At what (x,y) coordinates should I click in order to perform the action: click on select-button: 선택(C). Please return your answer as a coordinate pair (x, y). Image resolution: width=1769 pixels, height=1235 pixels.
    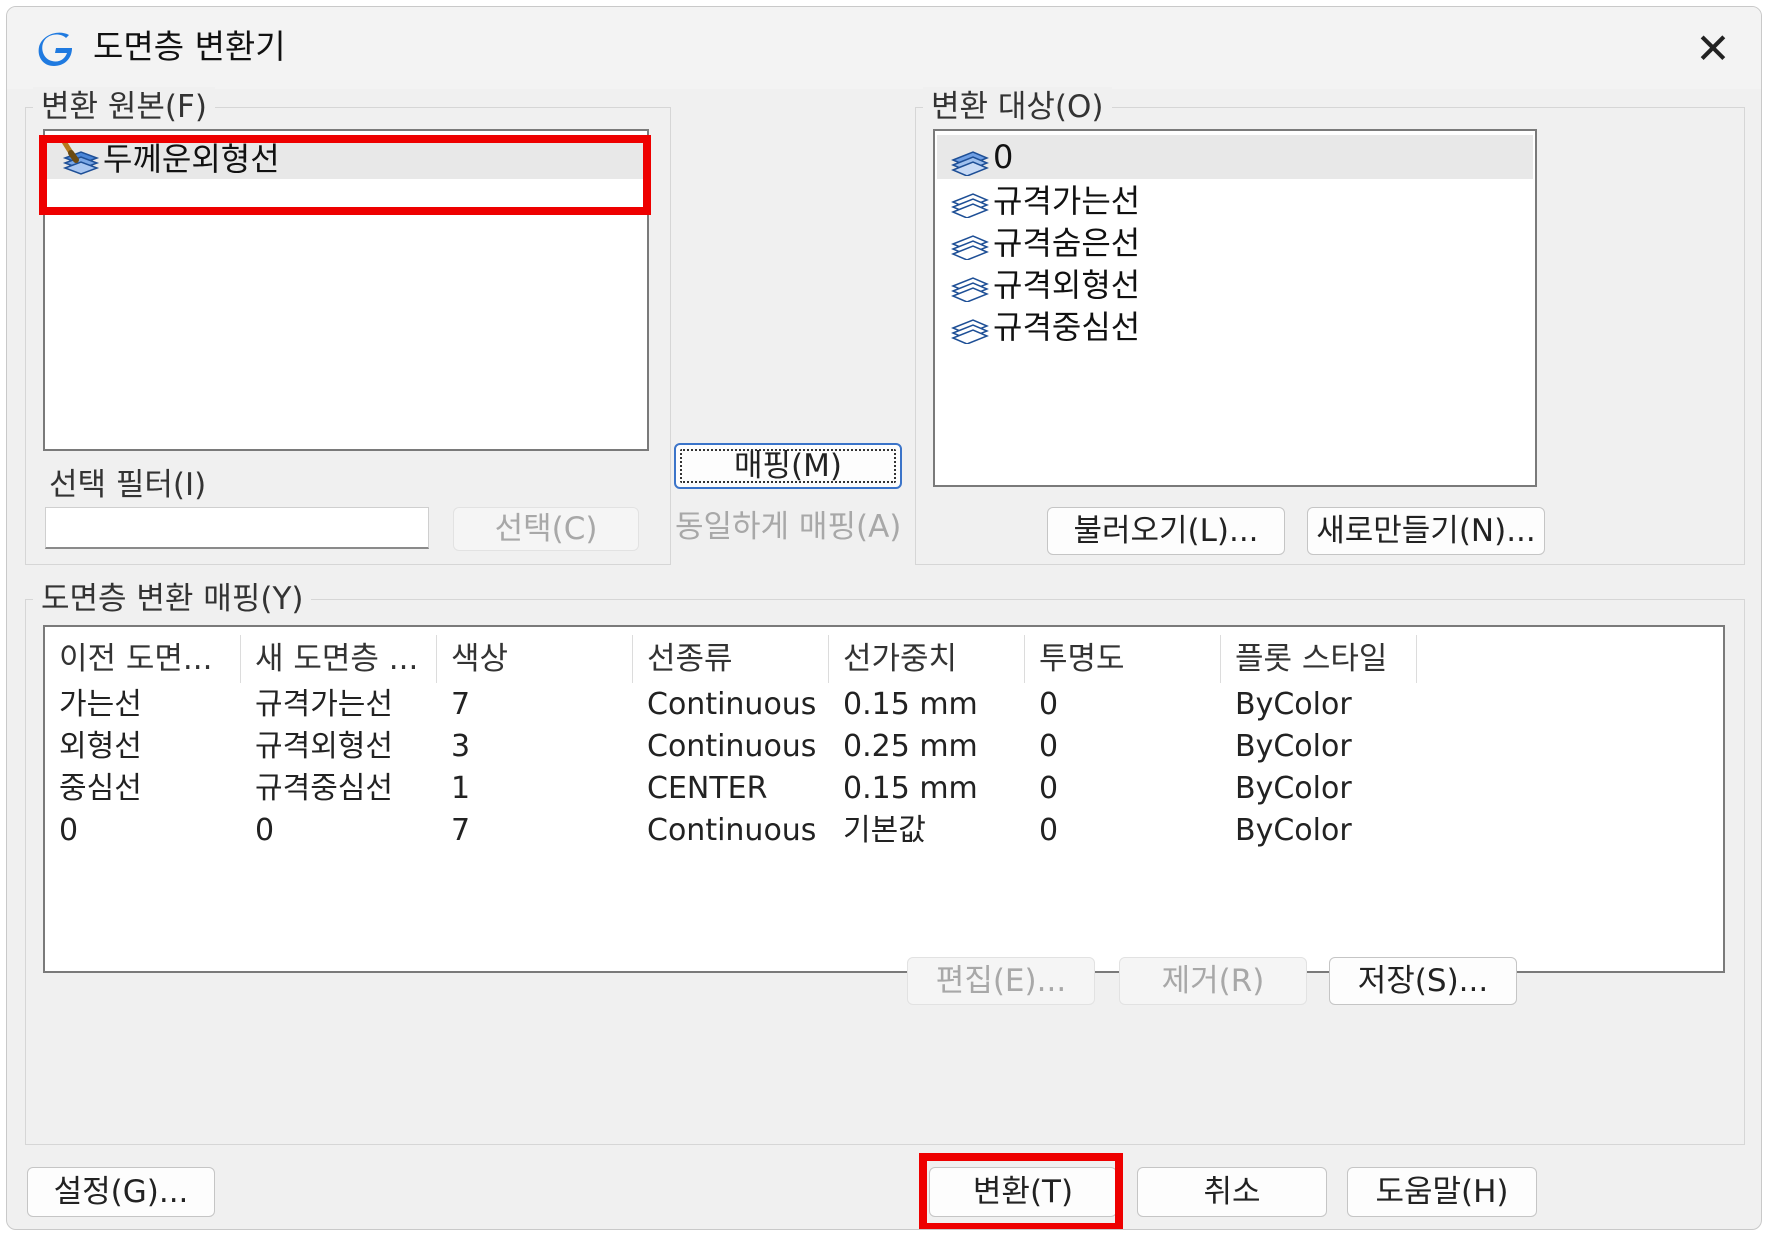
    Looking at the image, I should click on (546, 529).